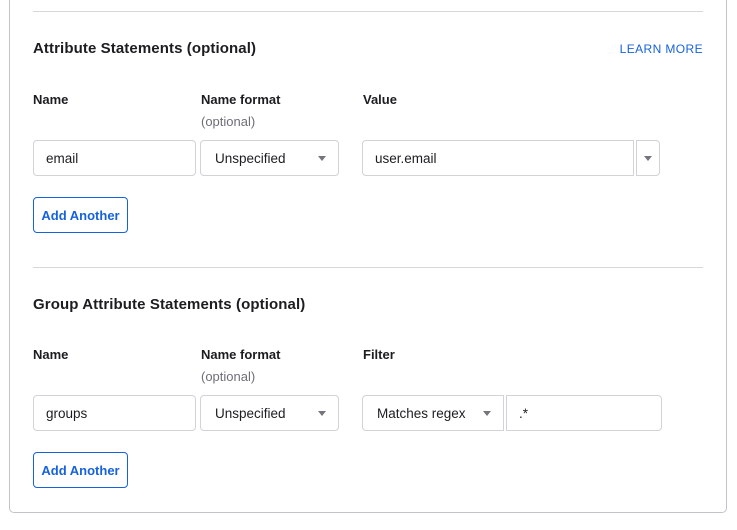 The height and width of the screenshot is (530, 737). I want to click on group-filter-value-input, so click(584, 413).